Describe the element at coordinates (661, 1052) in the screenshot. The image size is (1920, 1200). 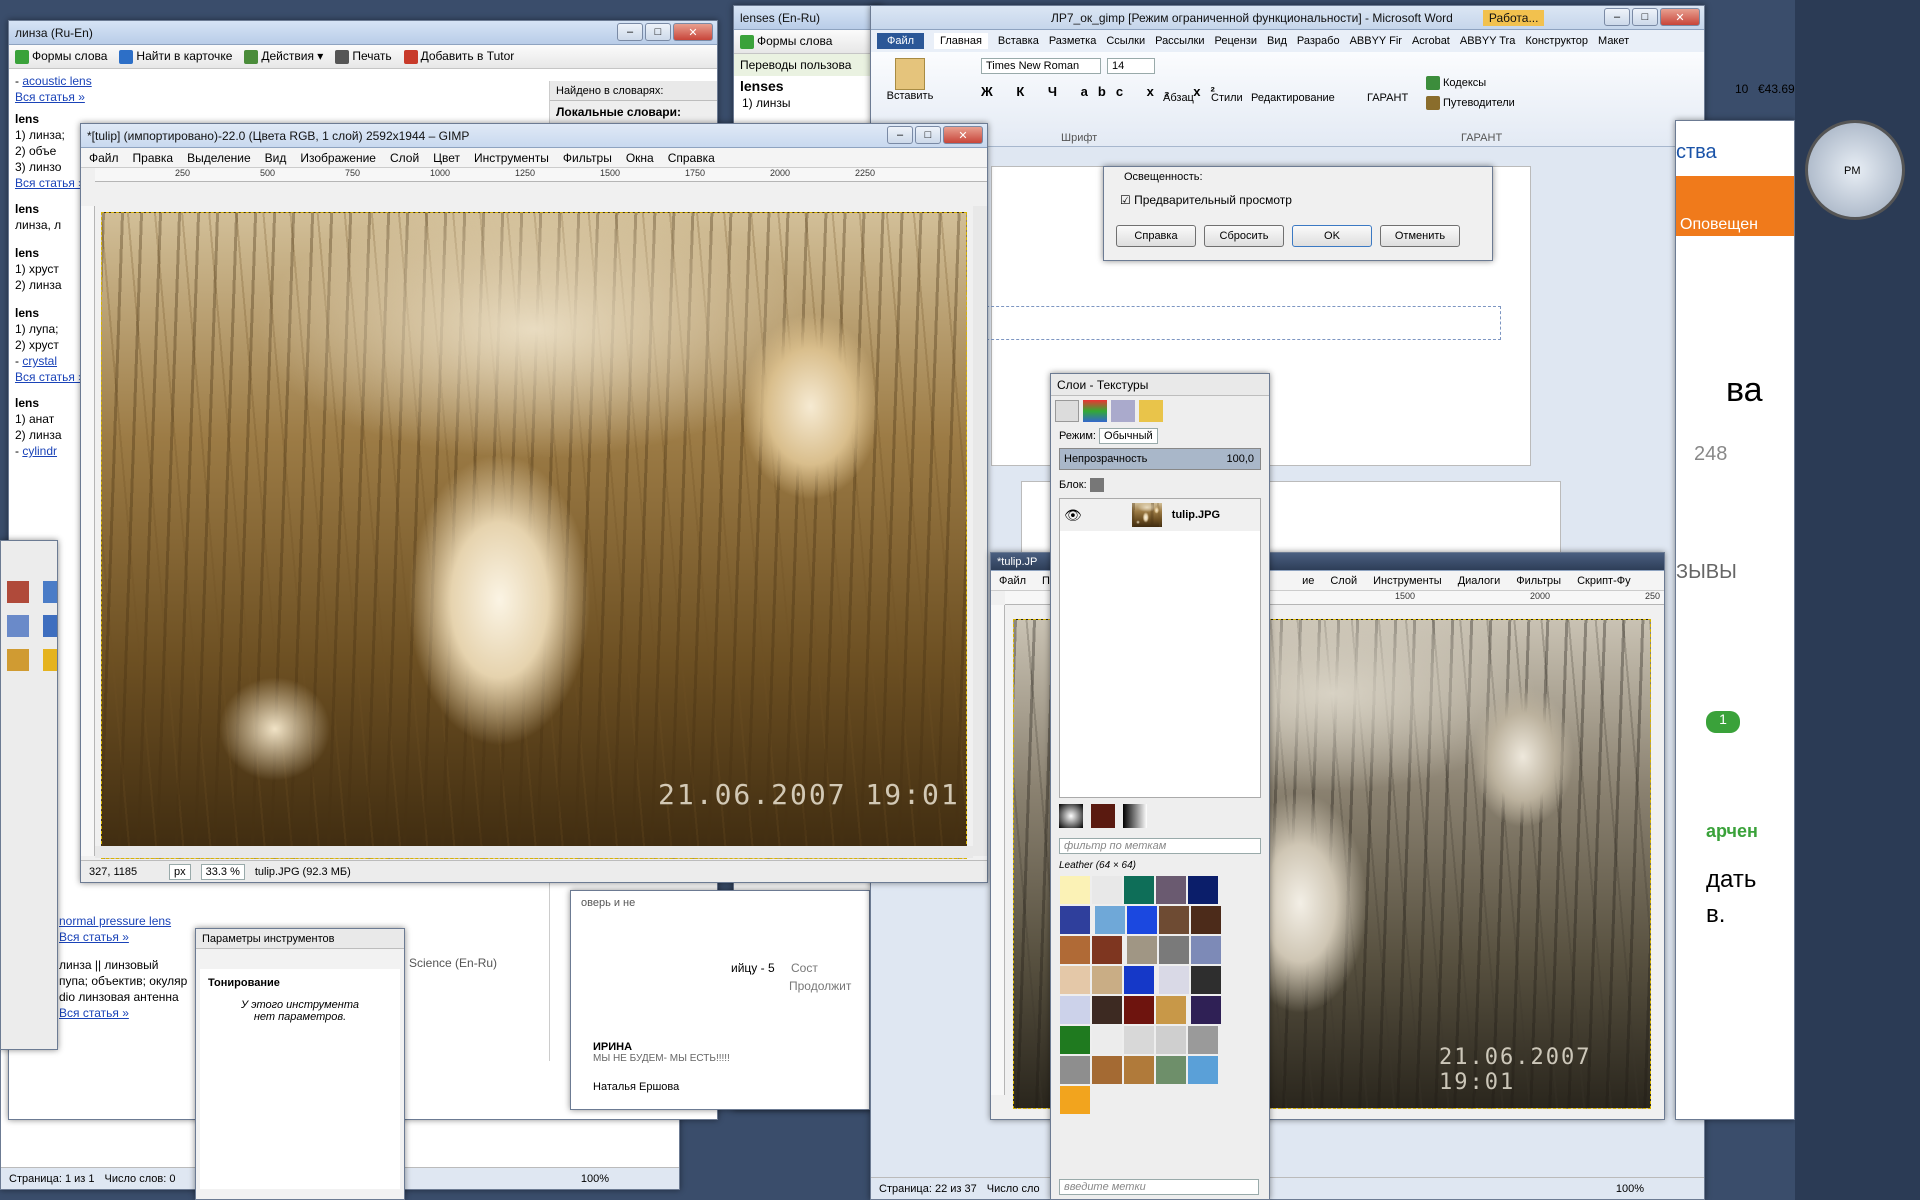
I see `contact-item: ИРИНА МЫ НЕ БУДЕМ- МЫ ЕСТЬ!!!!!` at that location.